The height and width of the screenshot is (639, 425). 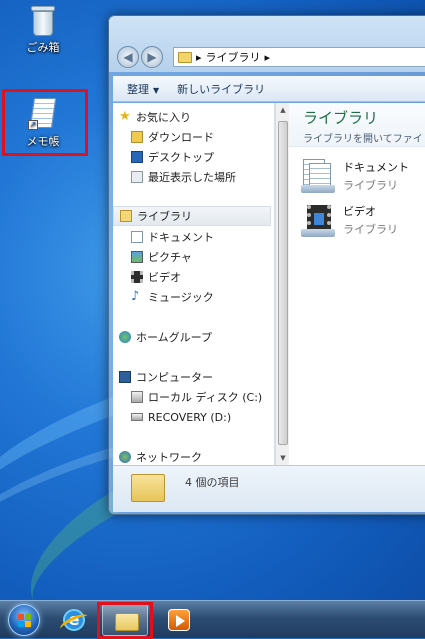 I want to click on back-button: ◀, so click(x=128, y=57).